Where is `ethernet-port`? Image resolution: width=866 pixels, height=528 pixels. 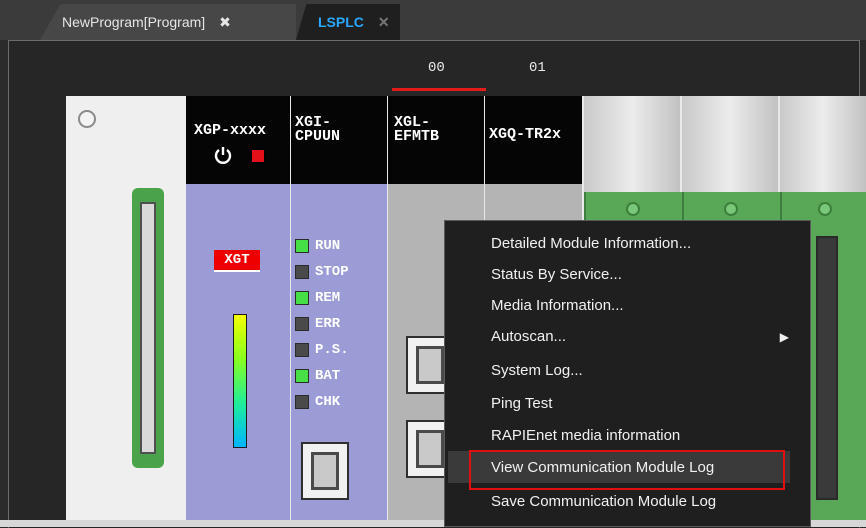 ethernet-port is located at coordinates (325, 471).